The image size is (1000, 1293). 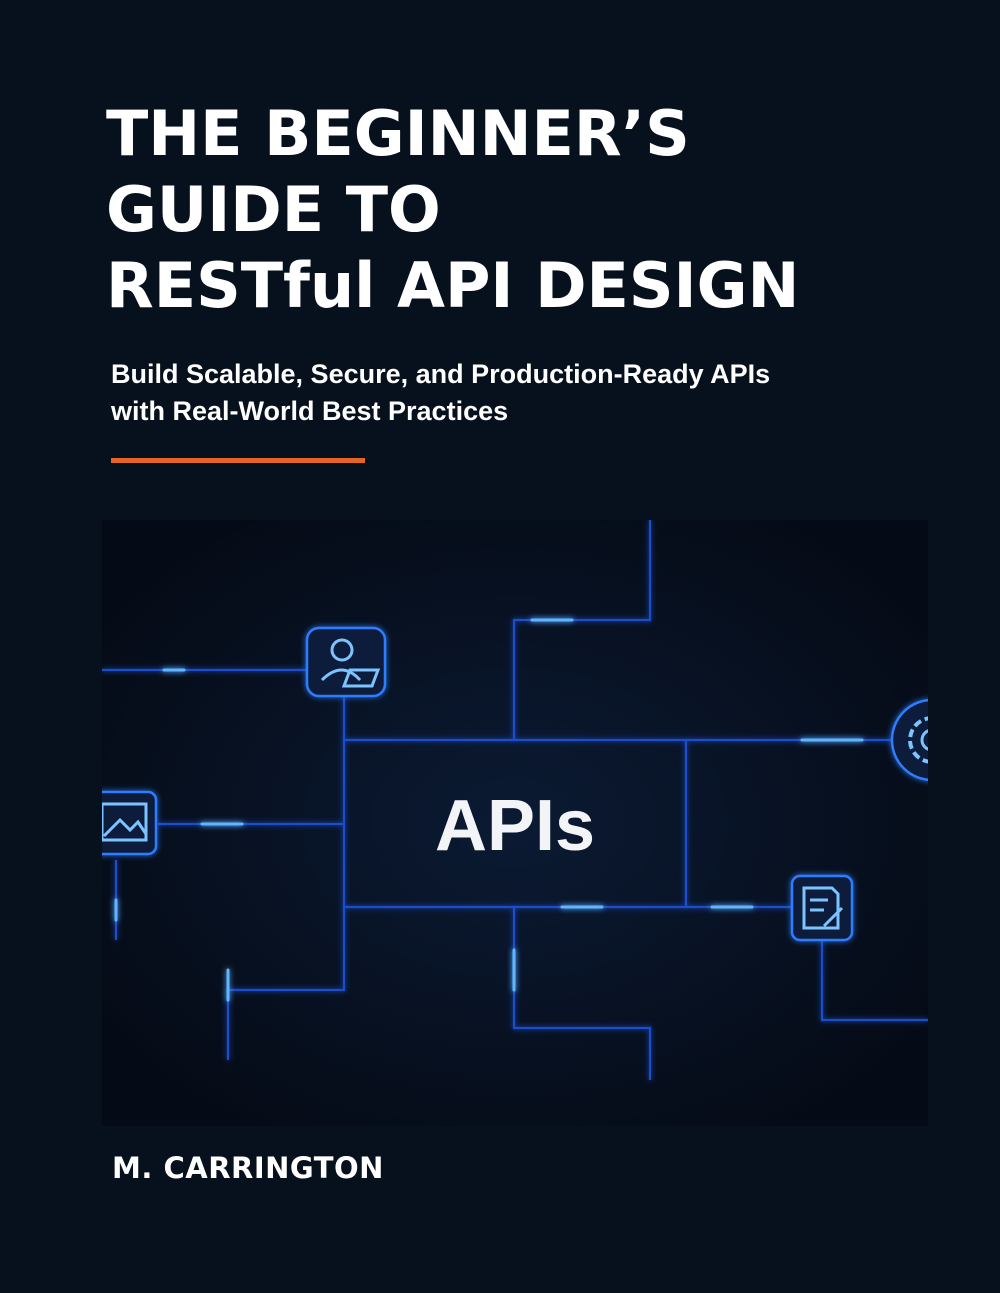 What do you see at coordinates (248, 1168) in the screenshot?
I see `author-name: M. CARRINGTON` at bounding box center [248, 1168].